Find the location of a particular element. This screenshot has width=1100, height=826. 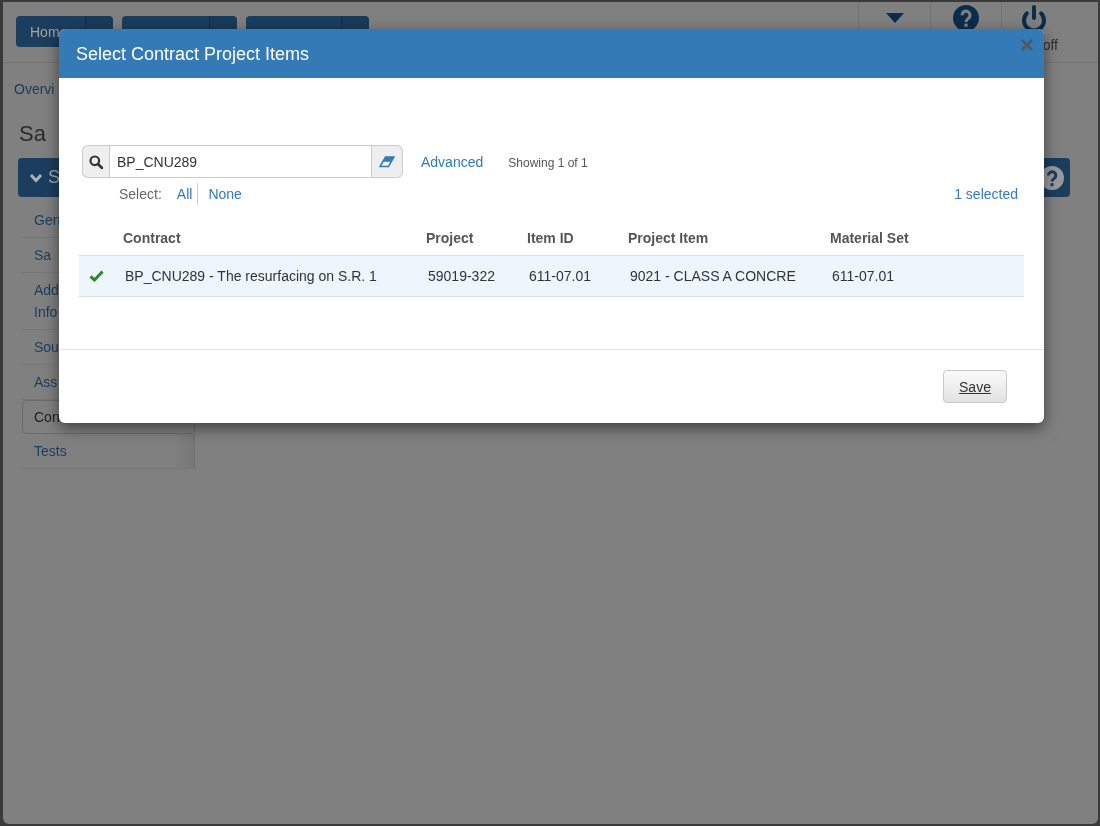

table-cell-text: 9021 - CLASS A CONCRE is located at coordinates (713, 276).